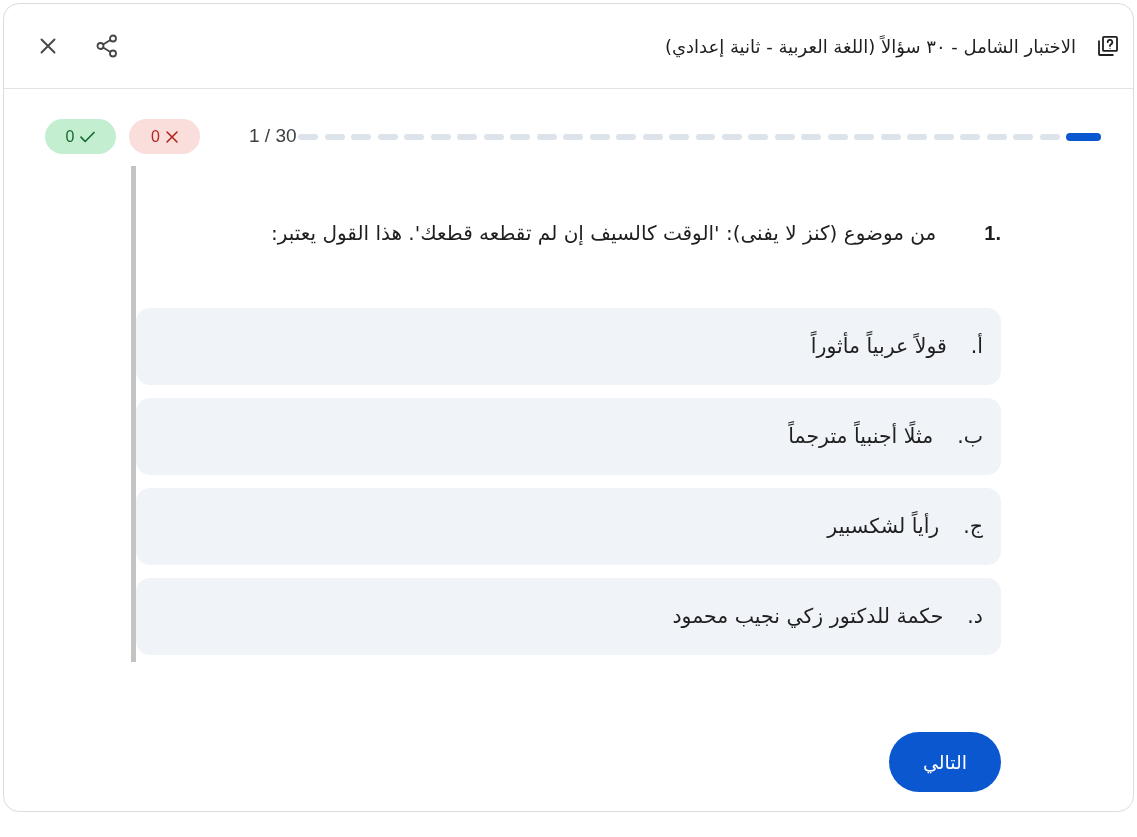  I want to click on next-button: التالي, so click(945, 762).